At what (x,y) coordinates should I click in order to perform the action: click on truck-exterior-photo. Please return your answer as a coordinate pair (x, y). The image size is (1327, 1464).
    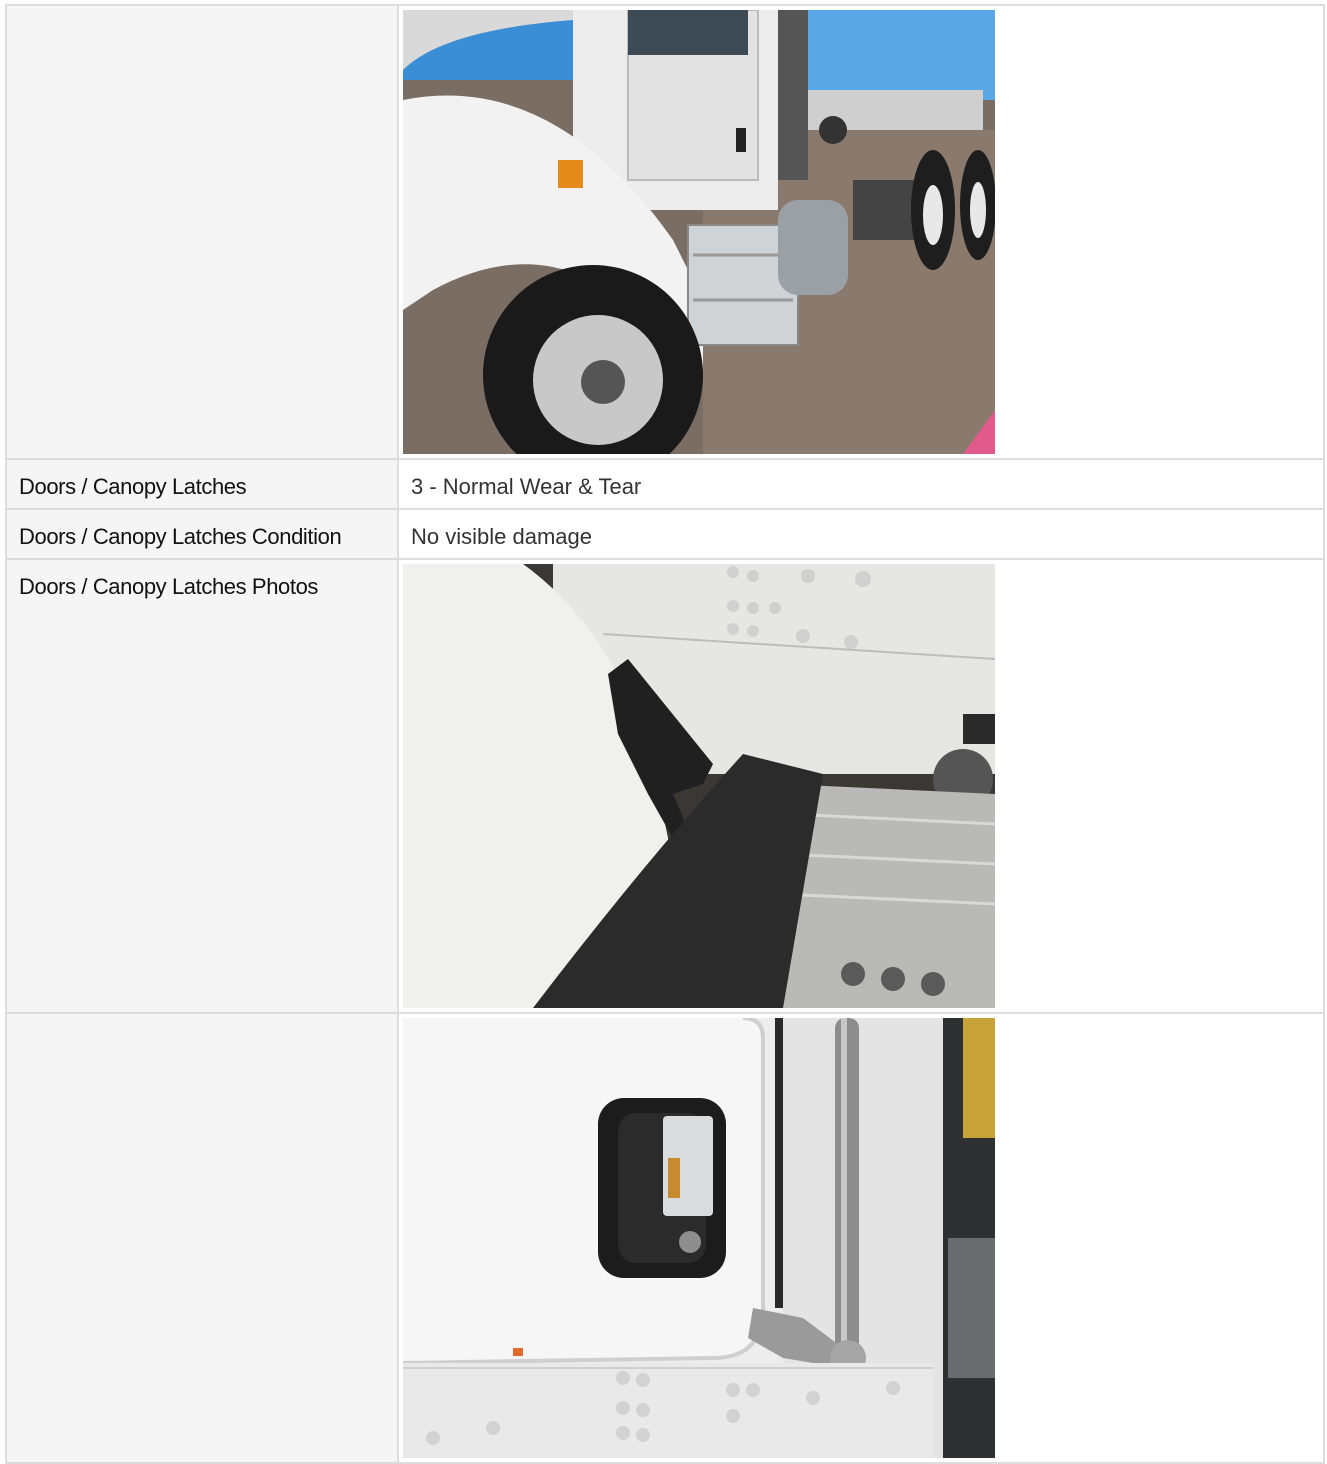
    Looking at the image, I should click on (699, 232).